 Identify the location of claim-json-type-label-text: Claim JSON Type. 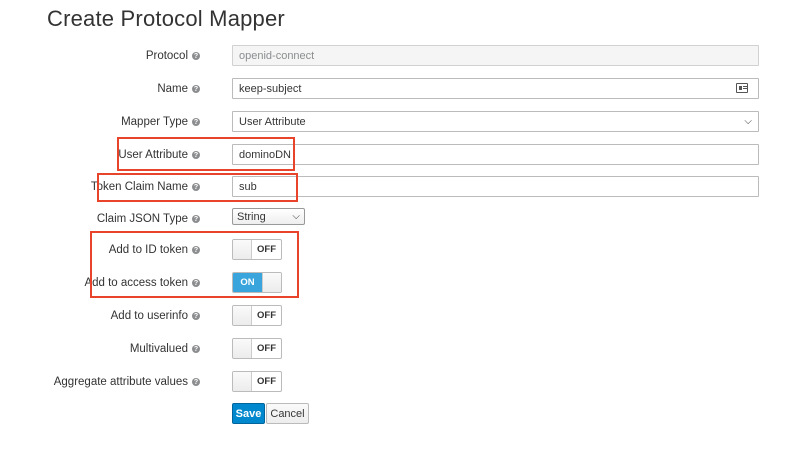
(142, 219).